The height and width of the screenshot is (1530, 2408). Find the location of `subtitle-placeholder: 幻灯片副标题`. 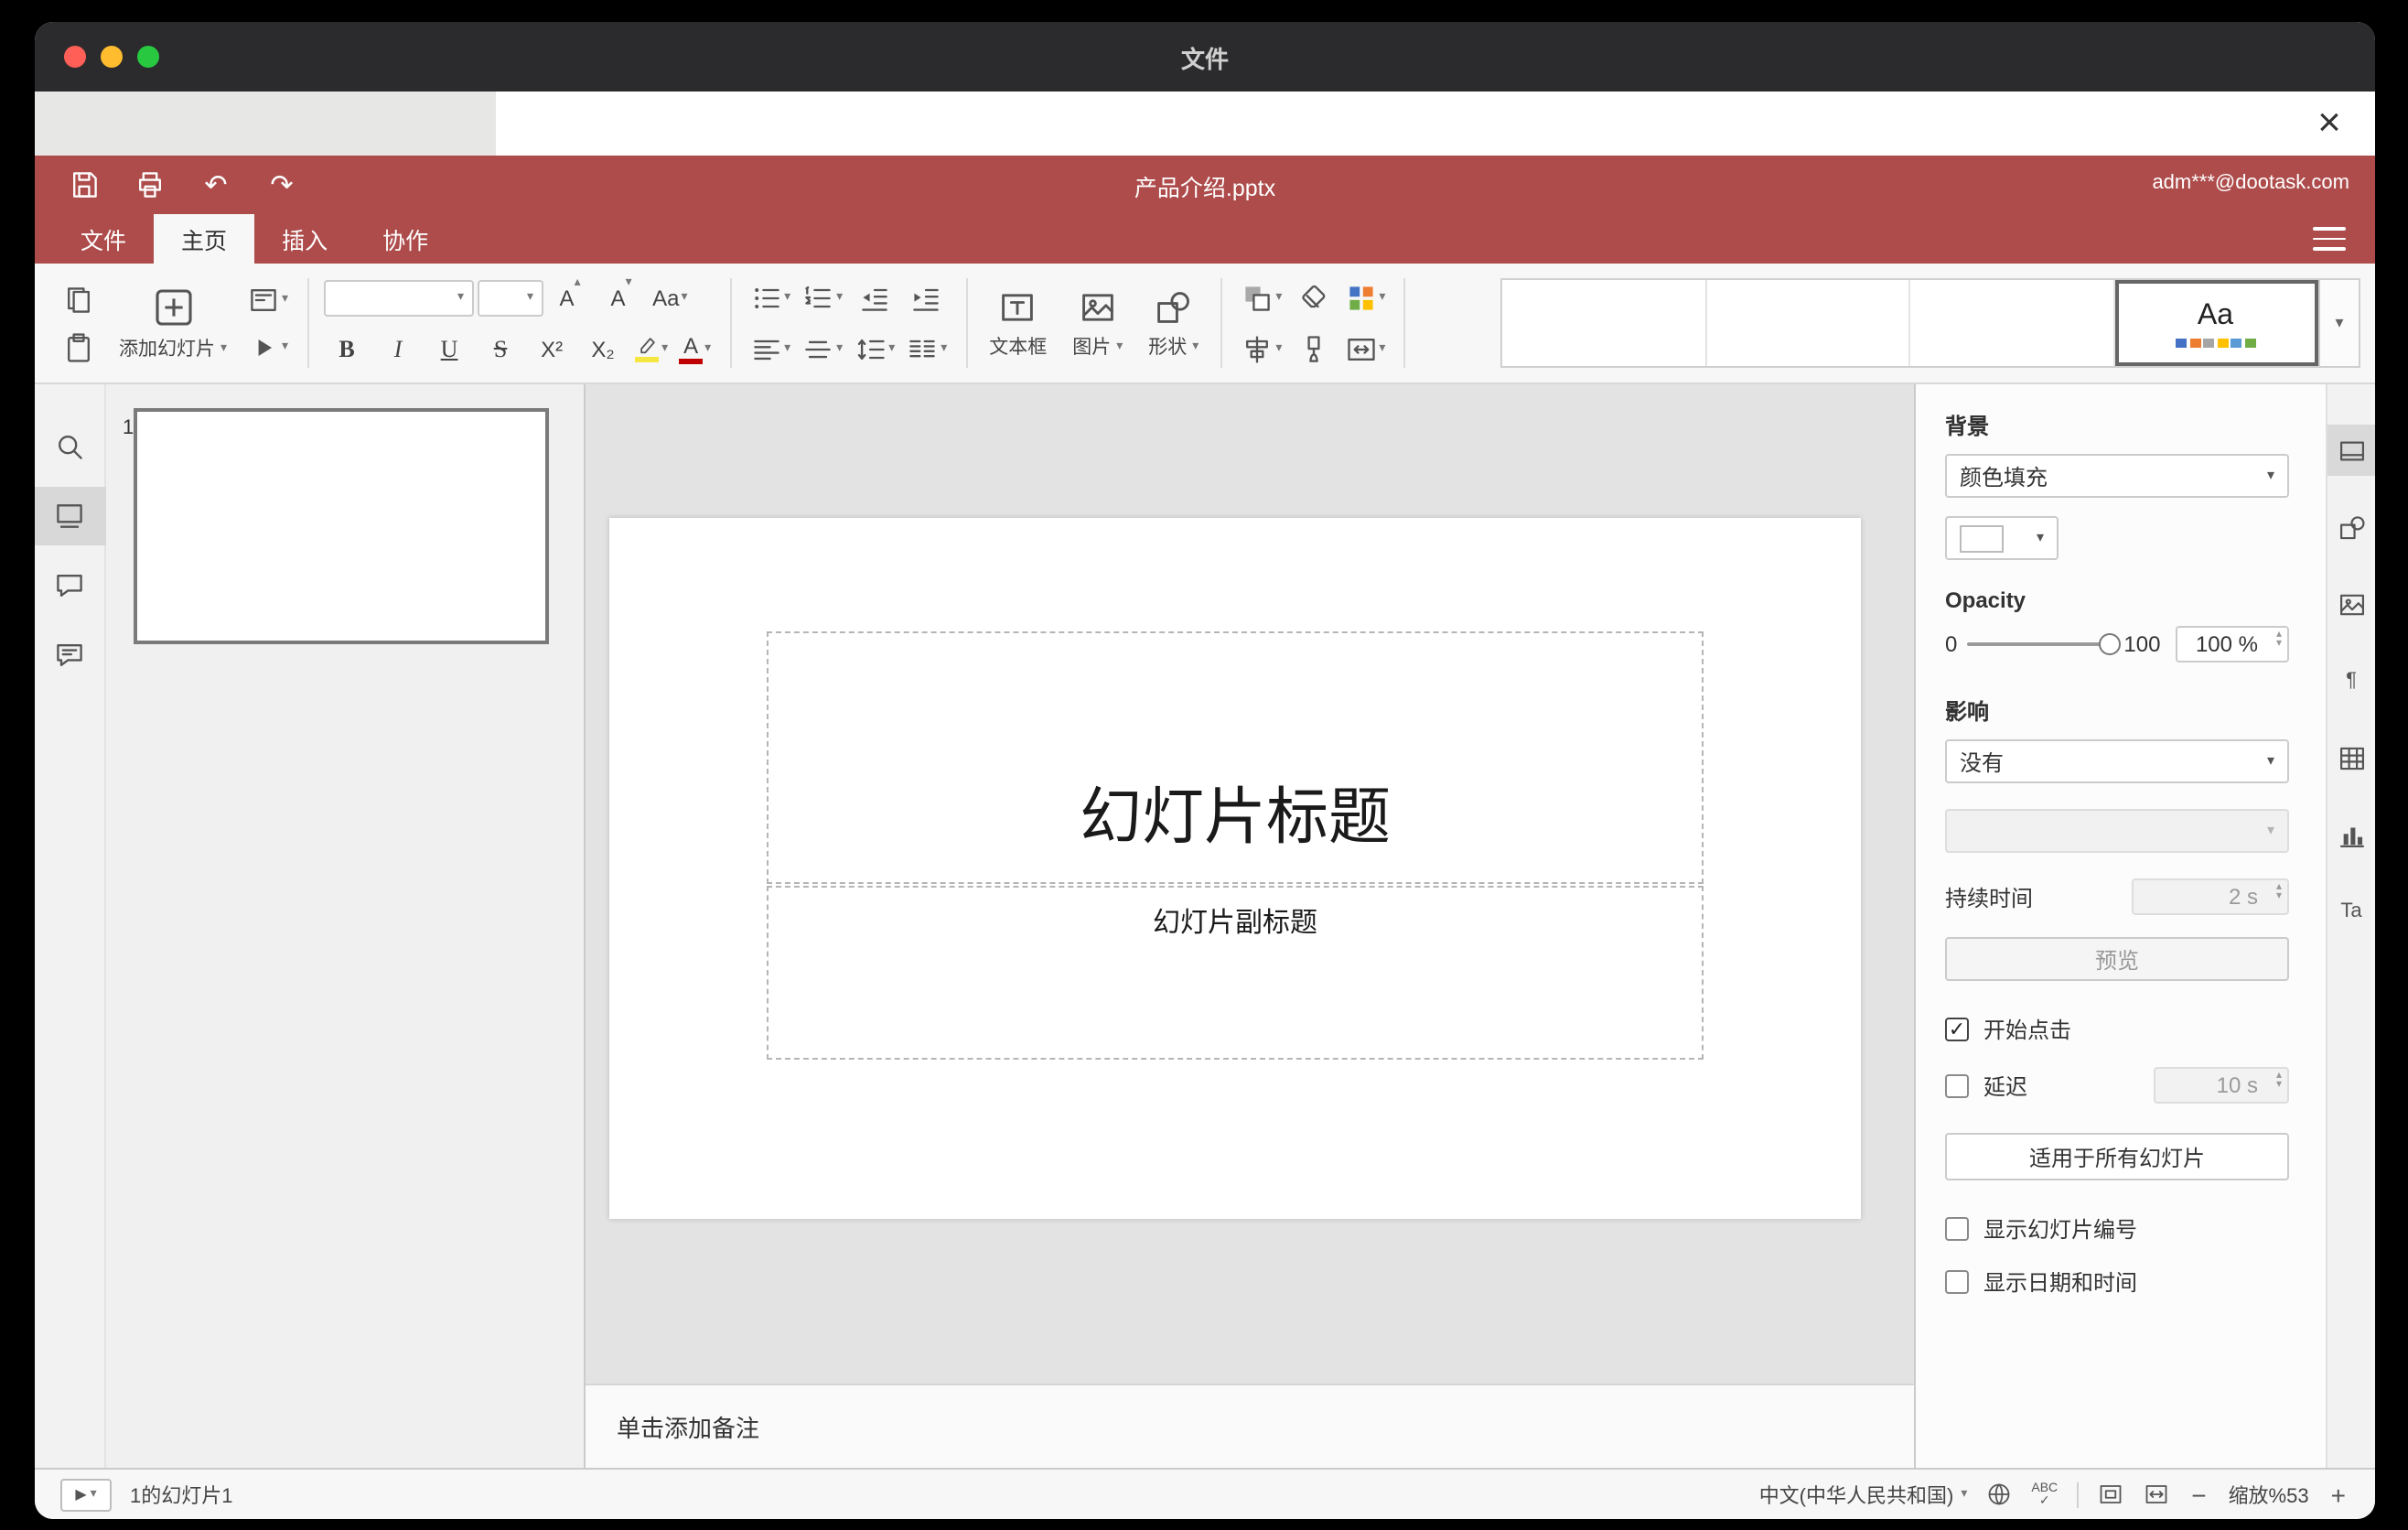

subtitle-placeholder: 幻灯片副标题 is located at coordinates (1235, 973).